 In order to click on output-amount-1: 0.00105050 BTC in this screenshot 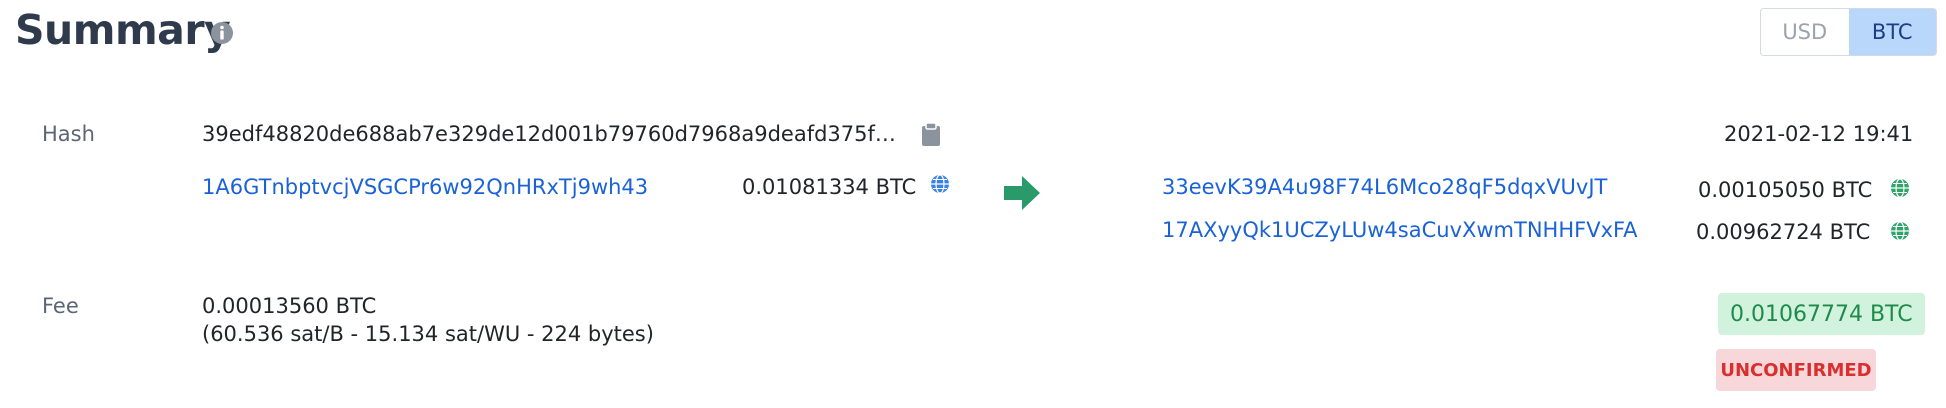, I will do `click(1785, 190)`.